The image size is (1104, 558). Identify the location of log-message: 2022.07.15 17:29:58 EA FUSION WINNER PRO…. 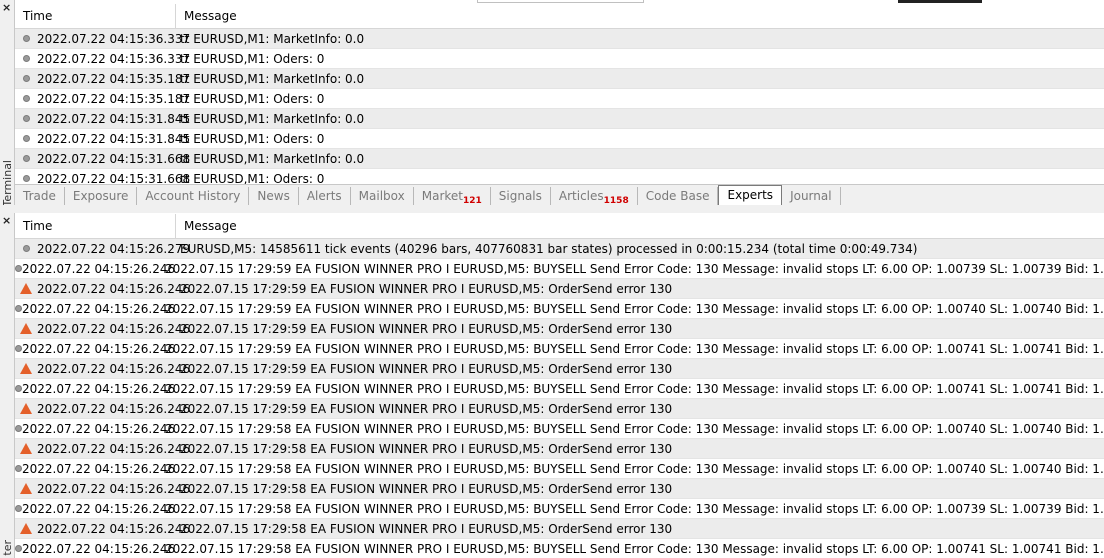
(634, 508).